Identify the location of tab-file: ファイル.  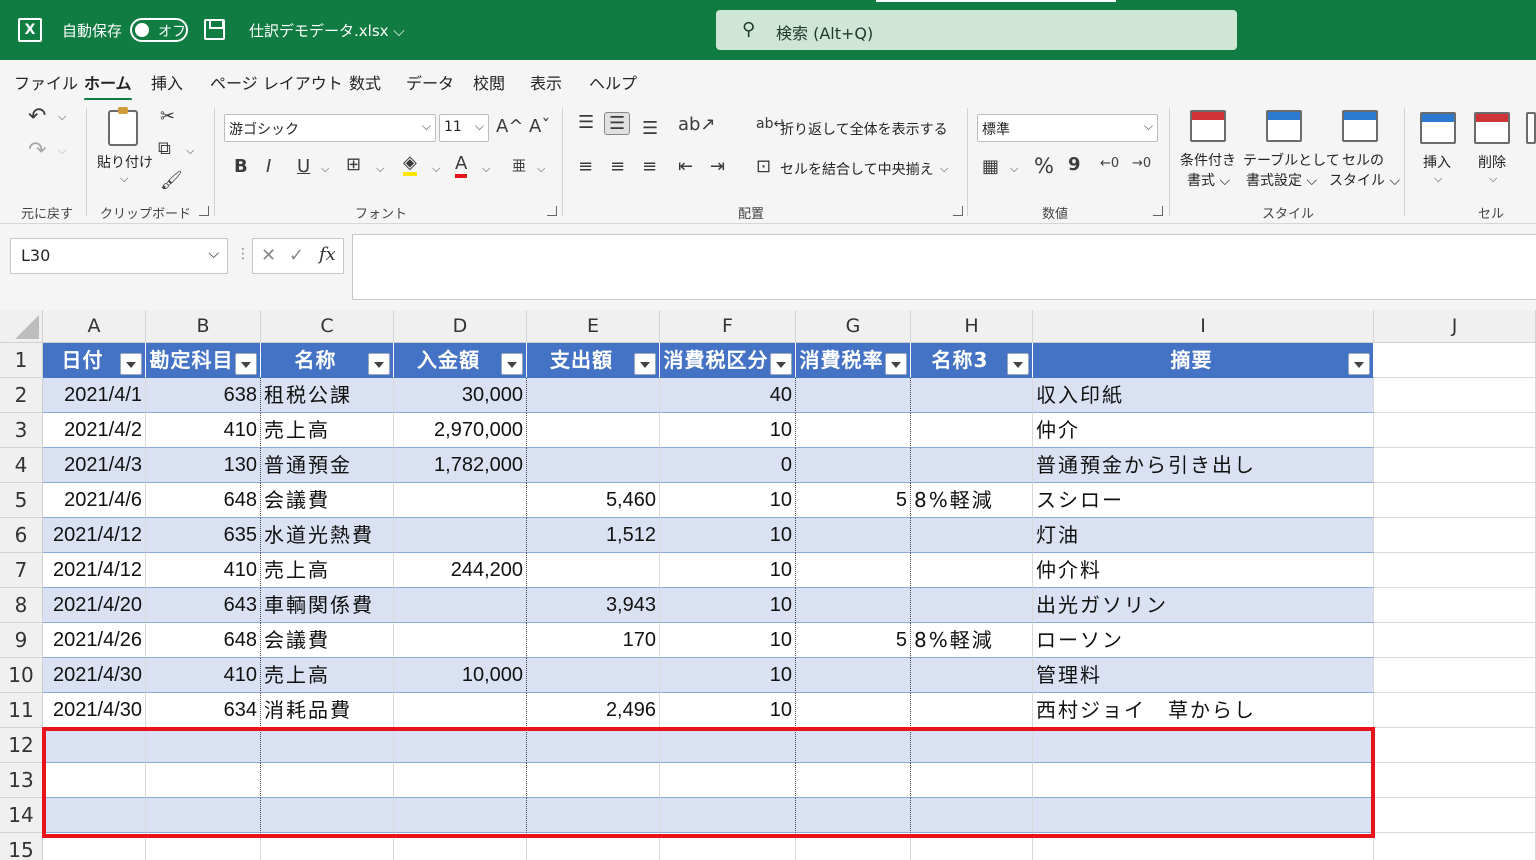
(46, 82).